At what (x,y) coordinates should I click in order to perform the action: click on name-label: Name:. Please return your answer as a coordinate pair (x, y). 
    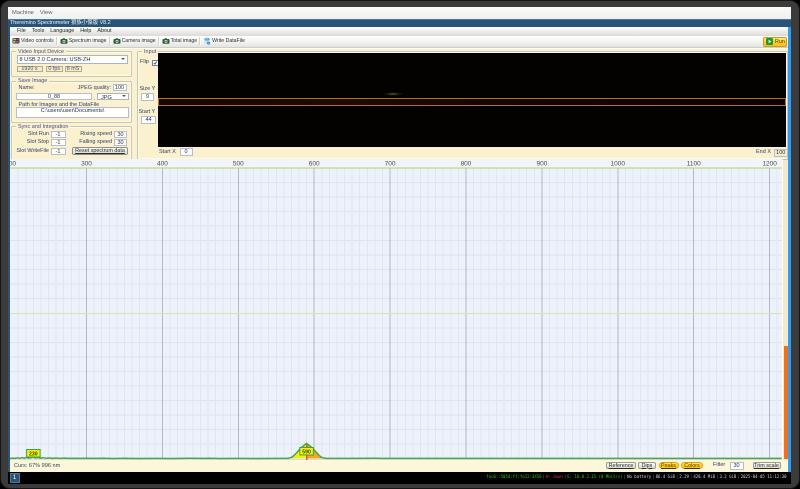
    Looking at the image, I should click on (26, 87).